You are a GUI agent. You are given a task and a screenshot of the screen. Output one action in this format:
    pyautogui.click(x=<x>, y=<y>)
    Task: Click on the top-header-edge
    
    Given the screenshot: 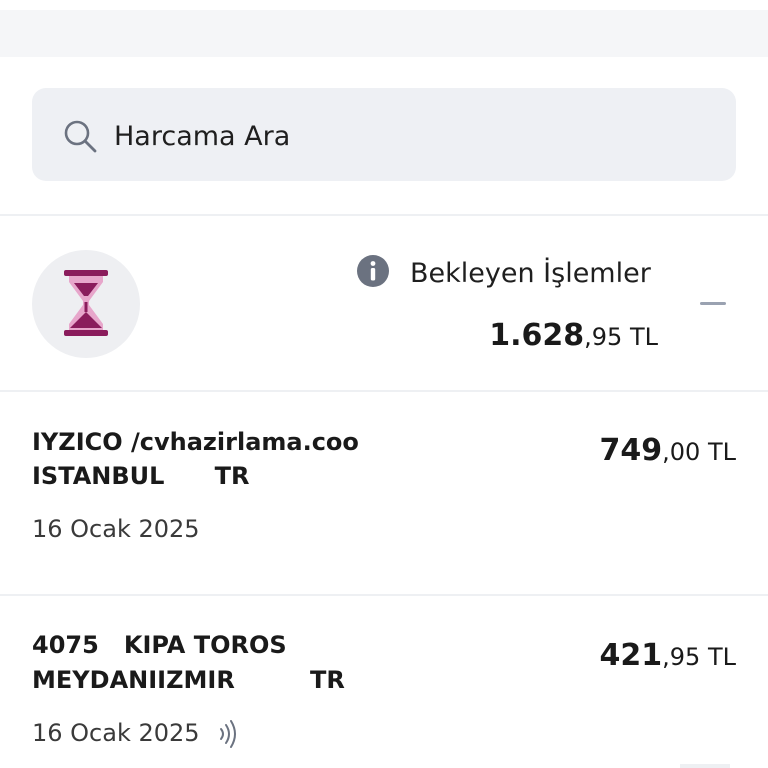 What is the action you would take?
    pyautogui.click(x=384, y=5)
    